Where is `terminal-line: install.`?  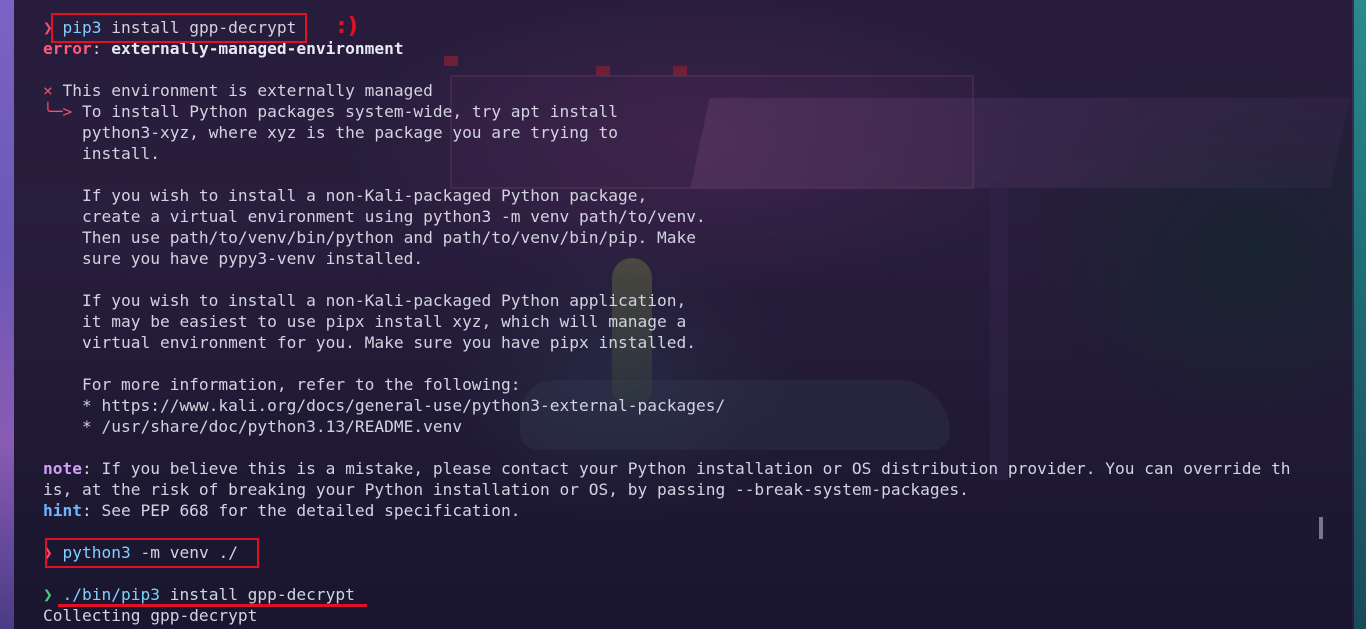 terminal-line: install. is located at coordinates (666, 153).